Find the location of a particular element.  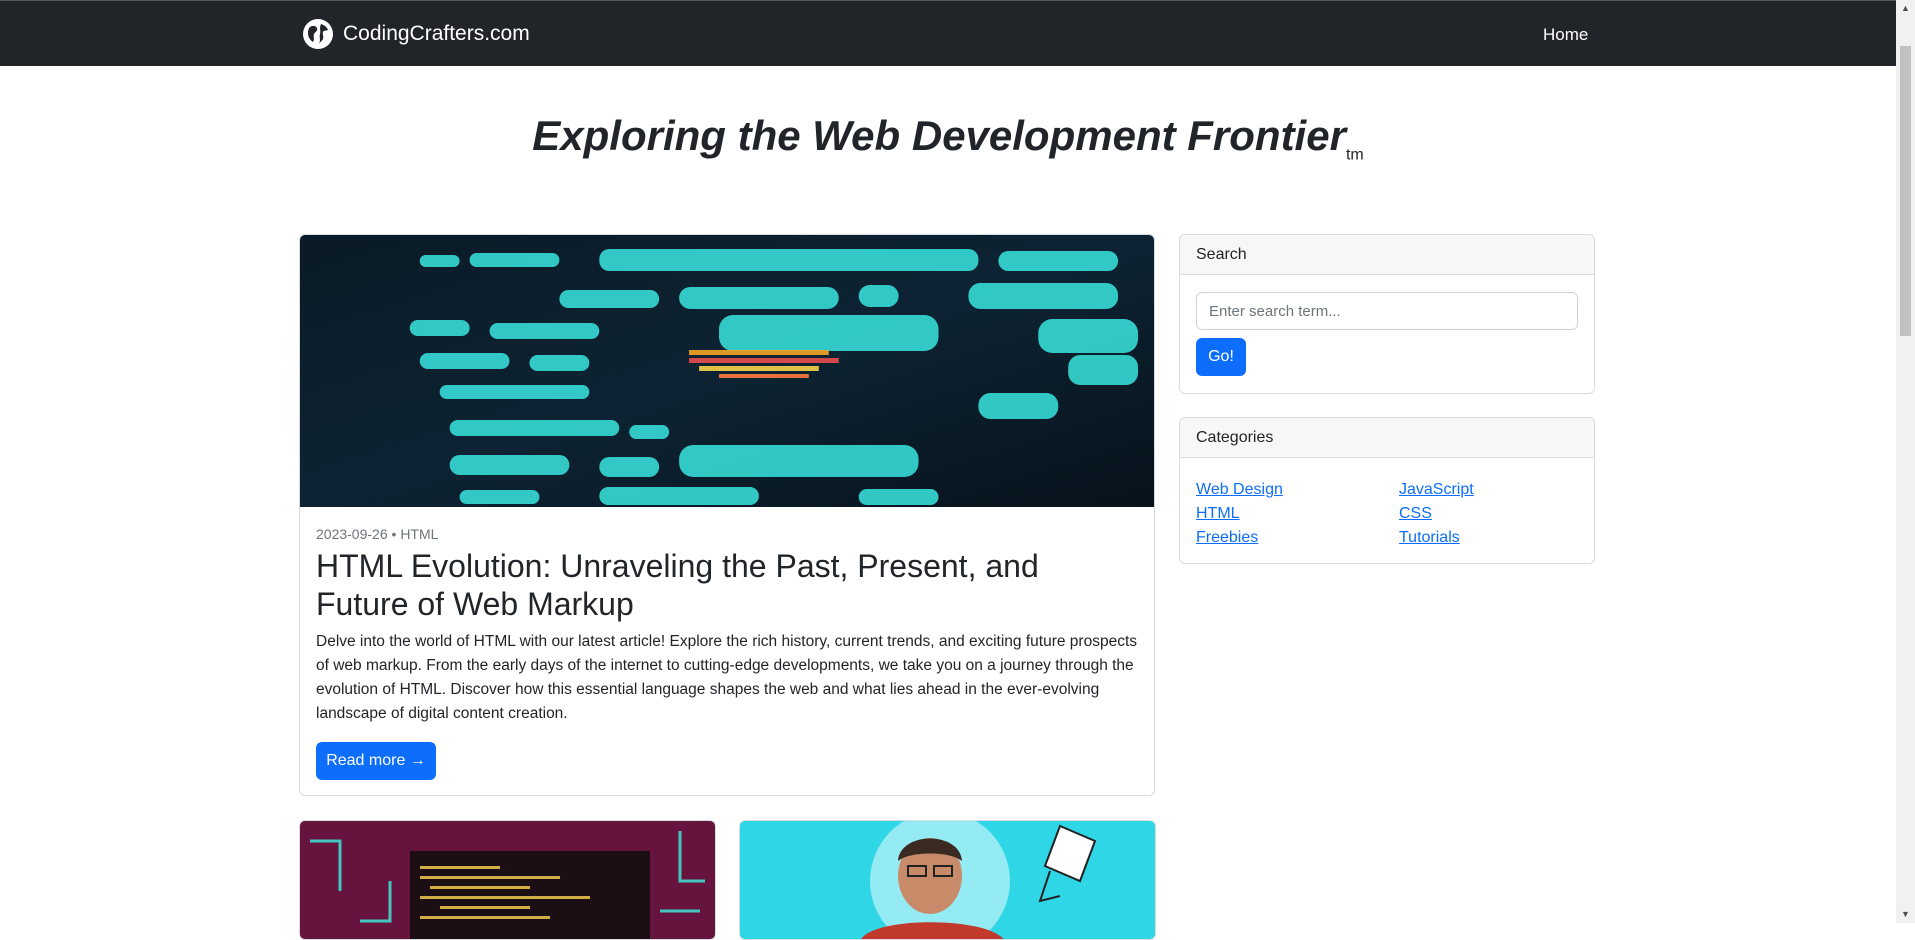

category-link-javascript: JavaScript is located at coordinates (1436, 490).